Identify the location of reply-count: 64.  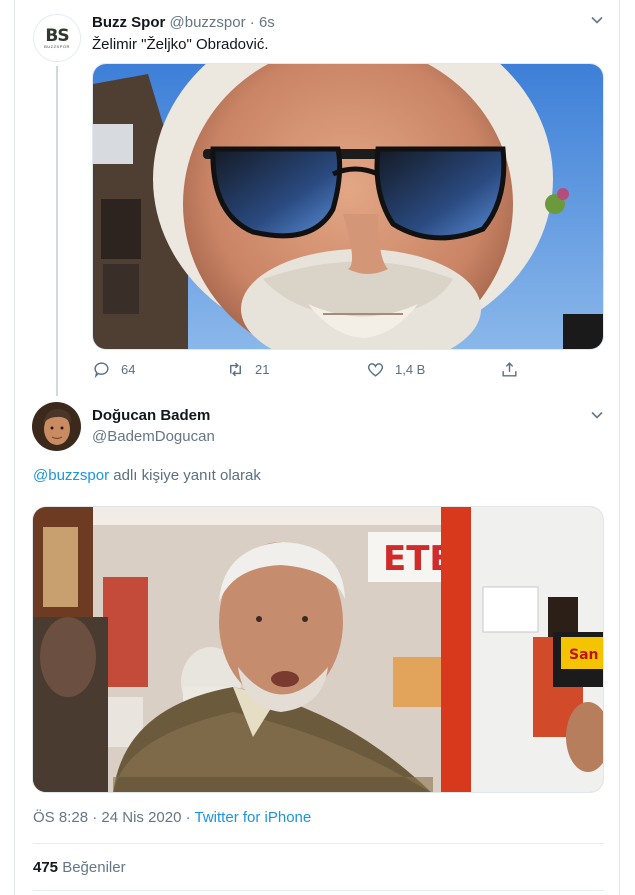
(128, 369).